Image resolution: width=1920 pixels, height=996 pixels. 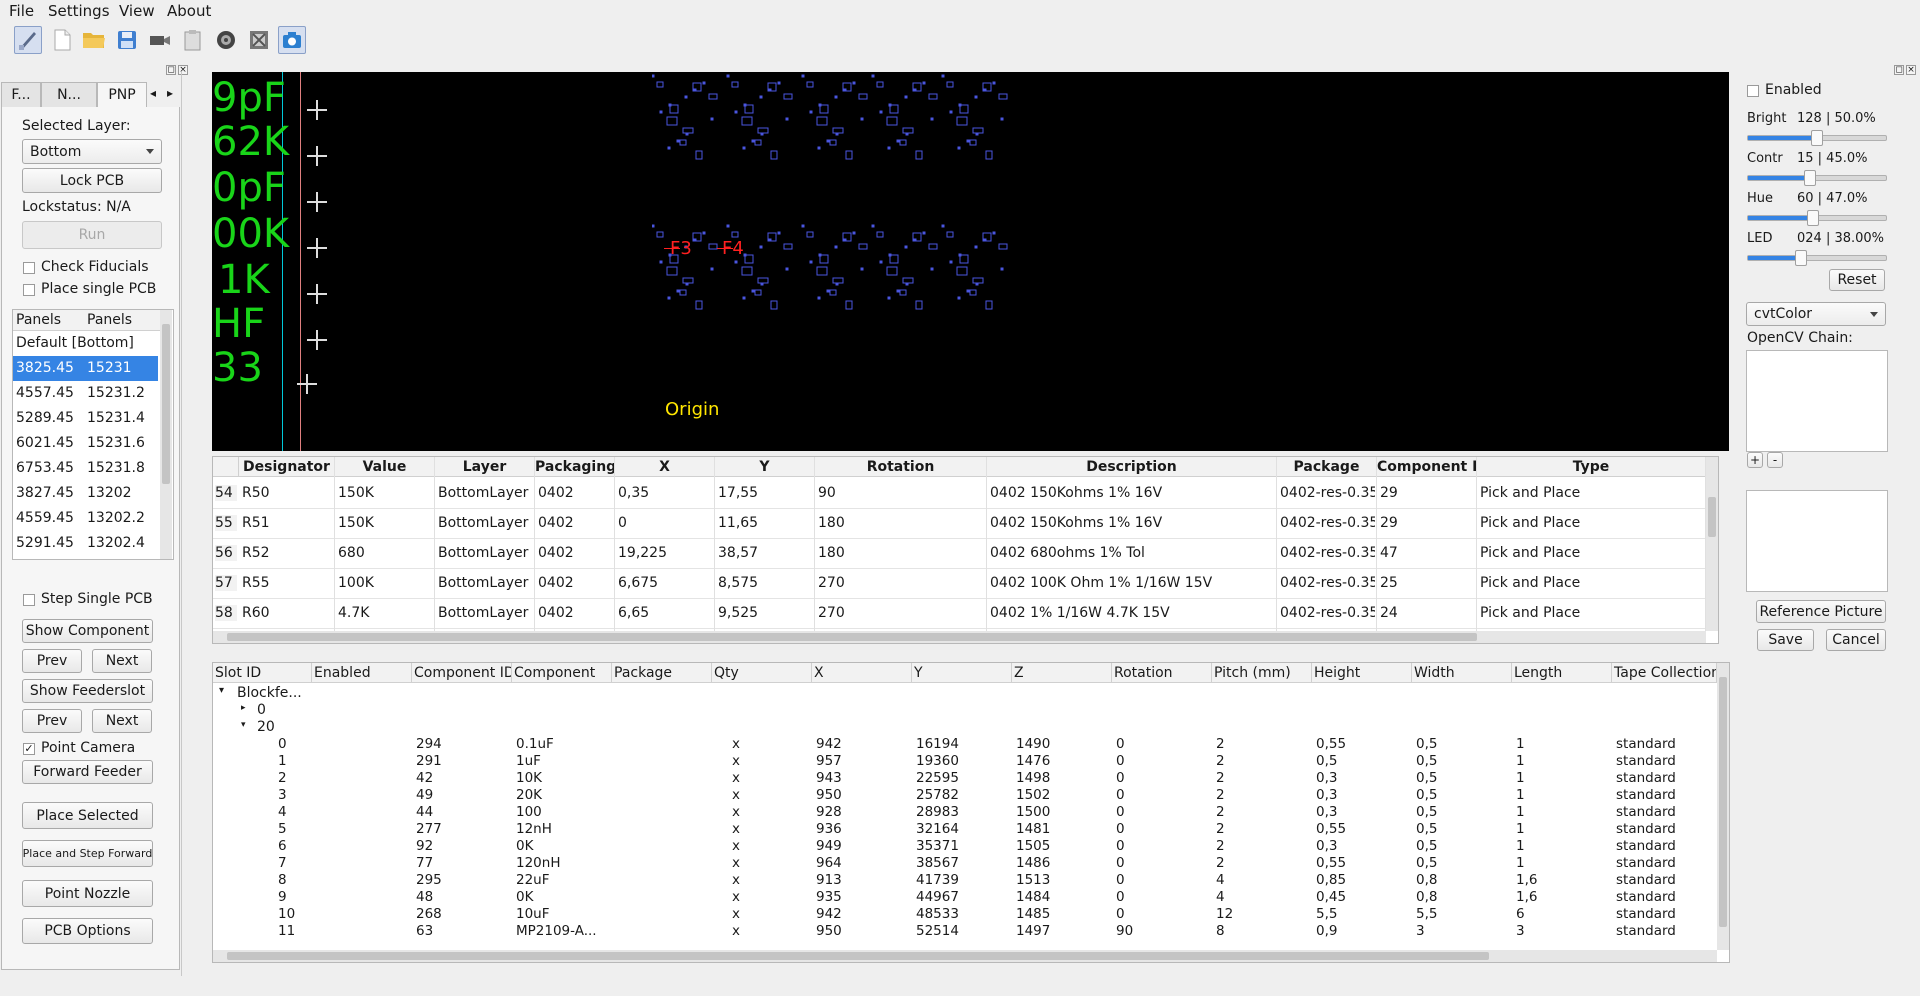 I want to click on feeders-header: Pitch (mm), so click(x=1262, y=673).